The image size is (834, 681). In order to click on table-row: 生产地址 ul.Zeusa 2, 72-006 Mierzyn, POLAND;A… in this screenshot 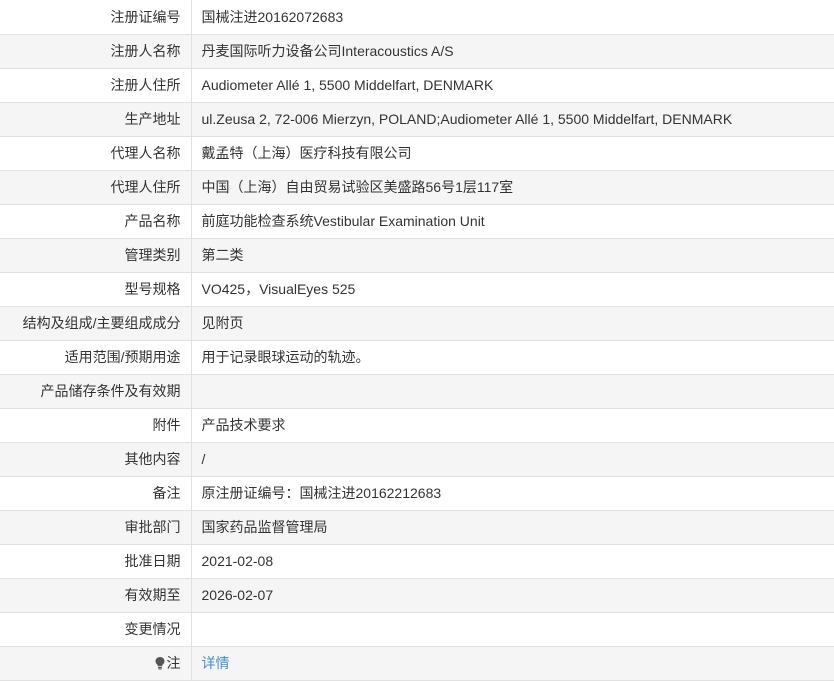, I will do `click(417, 119)`.